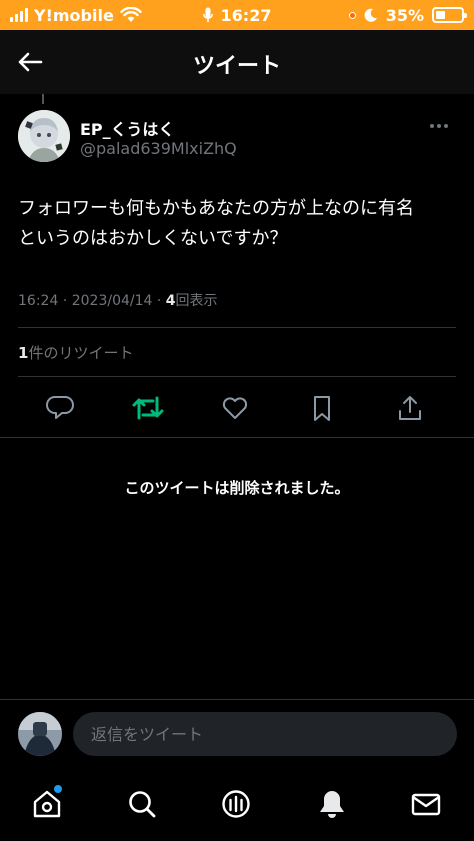 The height and width of the screenshot is (841, 474). I want to click on author-display-name: EP_くうはく, so click(127, 128).